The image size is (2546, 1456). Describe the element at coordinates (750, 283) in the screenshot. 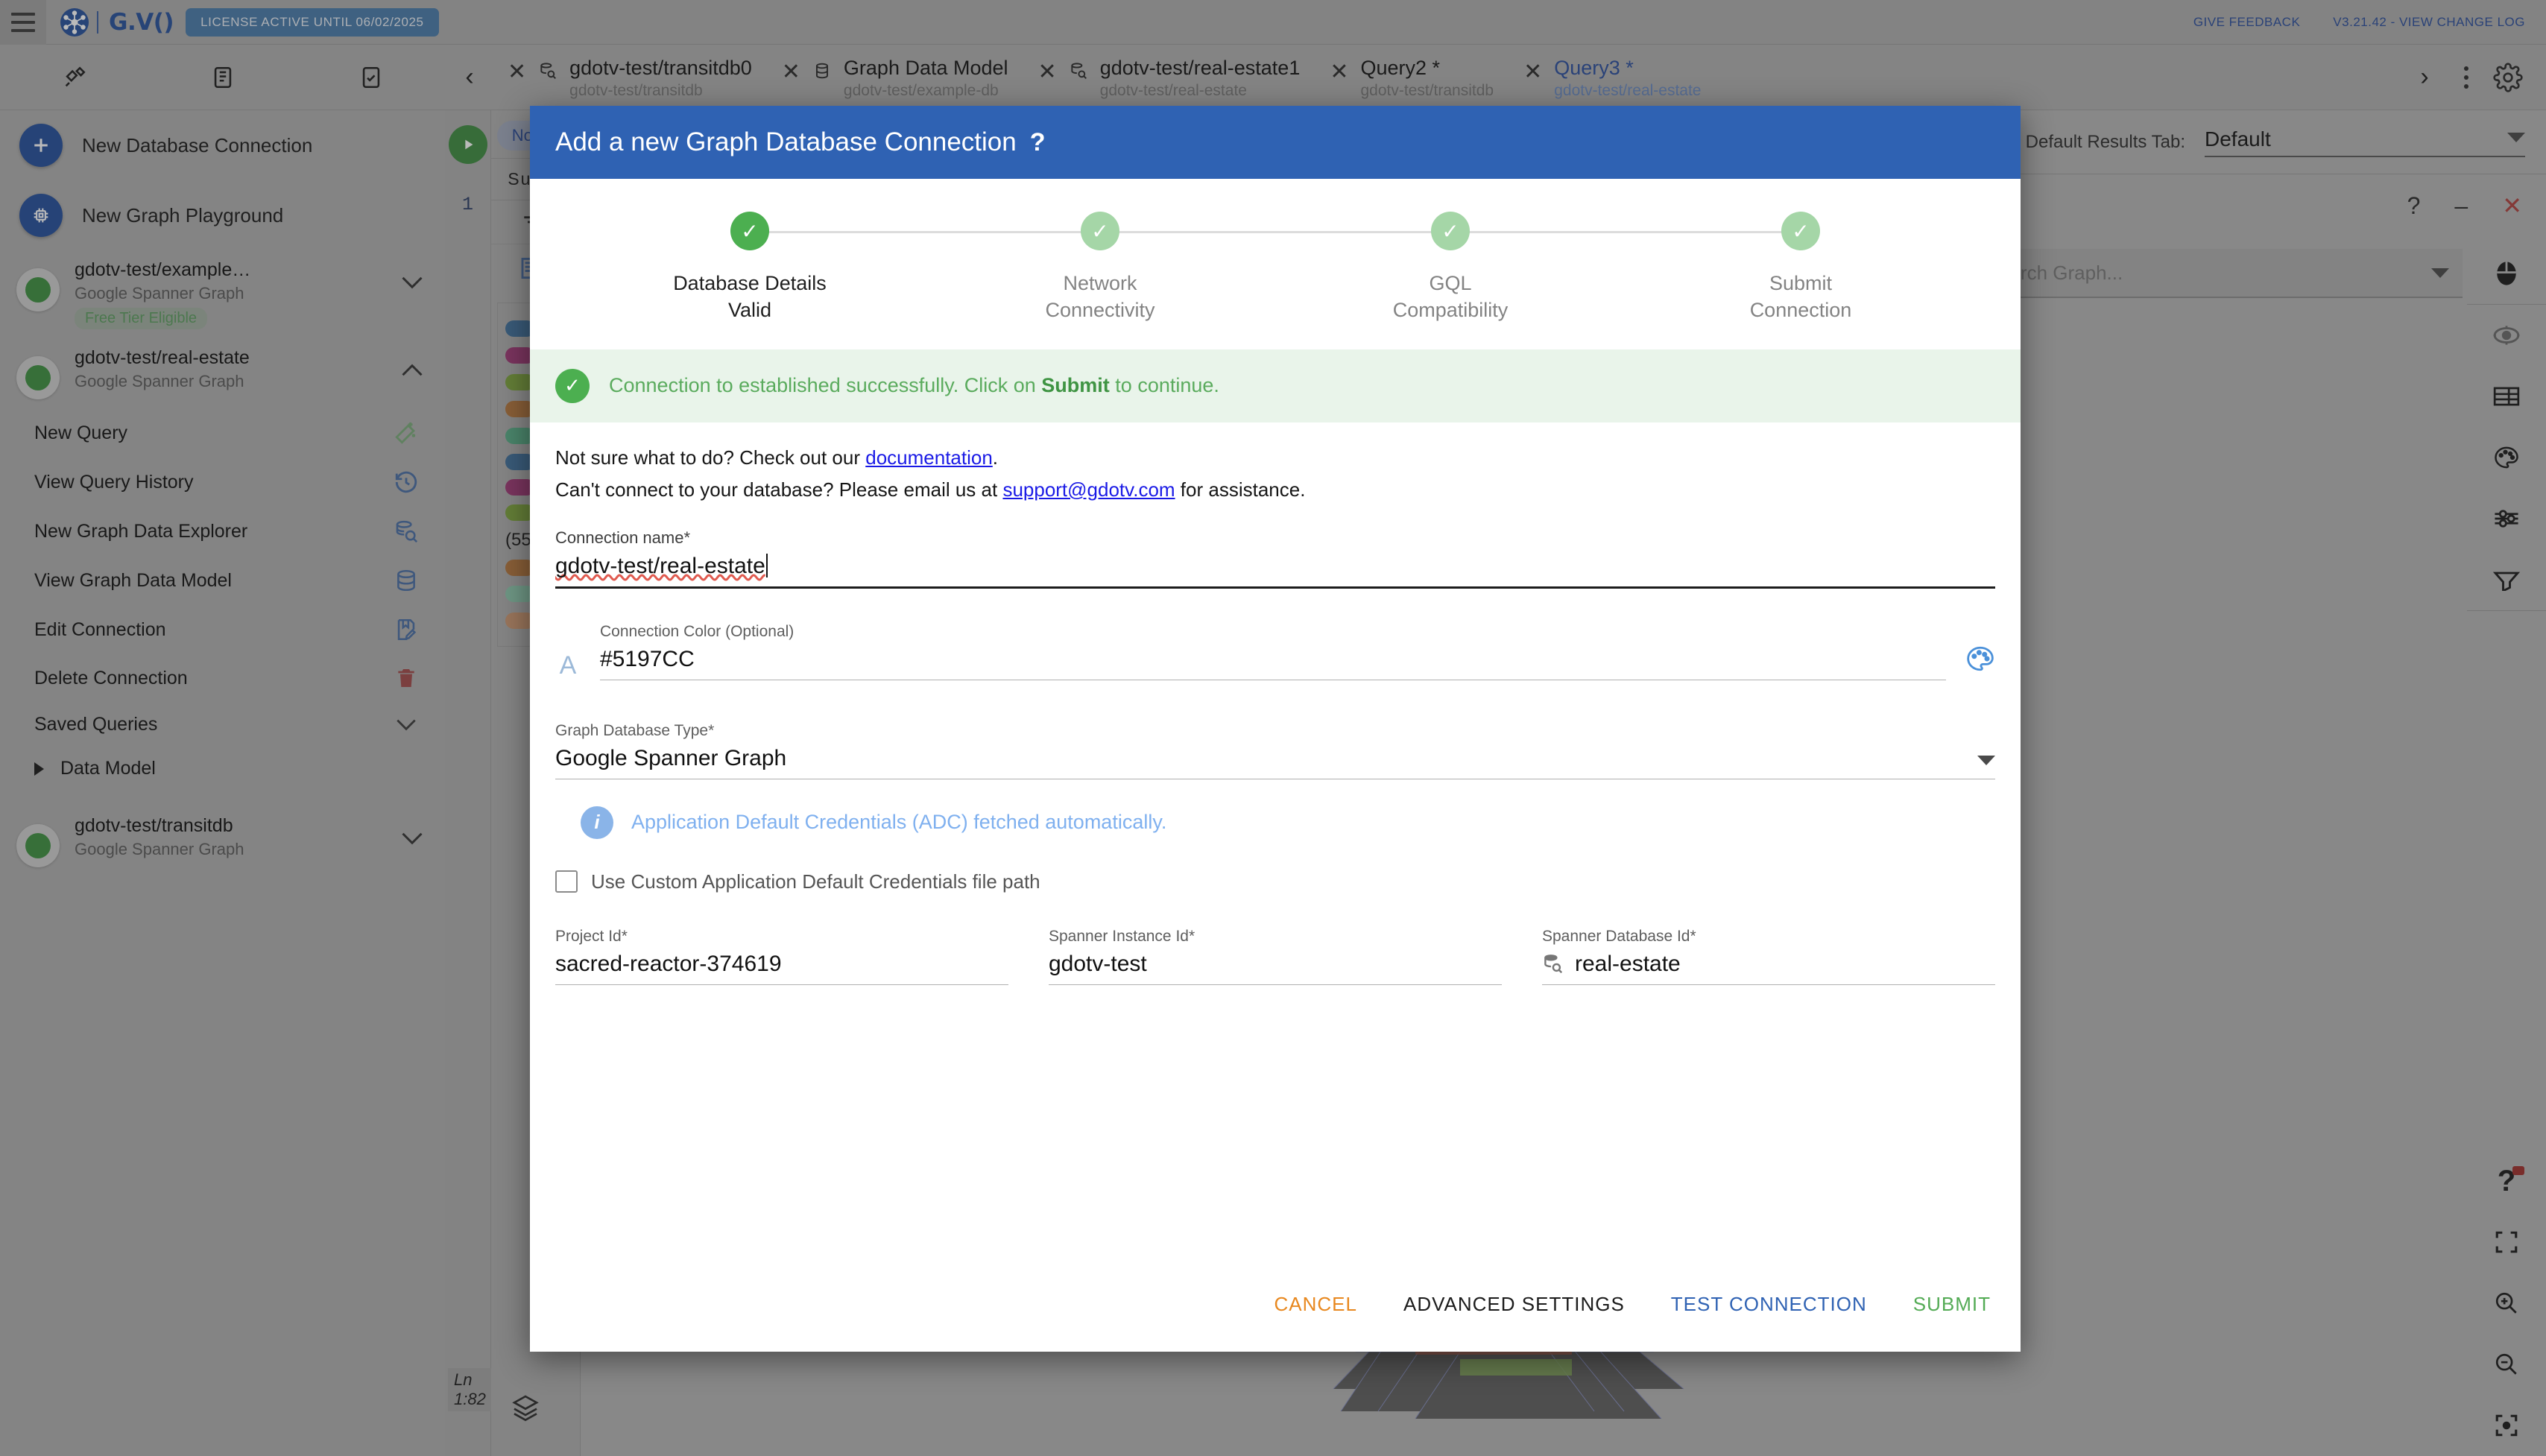

I see `step-label-line1: Database Details` at that location.